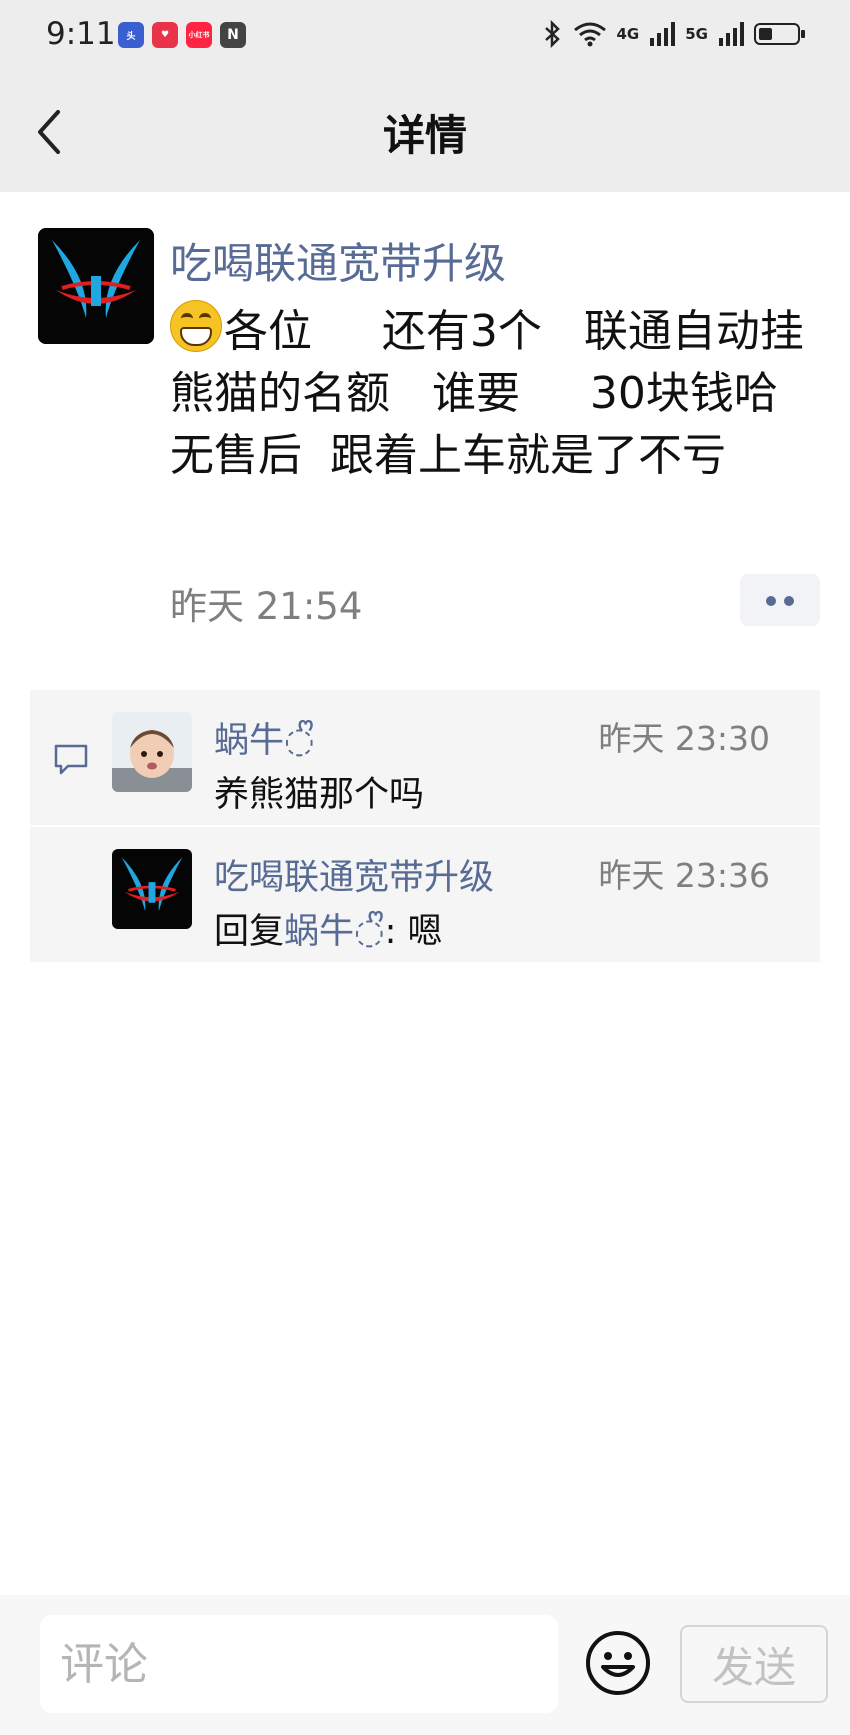  I want to click on baby-photo-avatar, so click(152, 752).